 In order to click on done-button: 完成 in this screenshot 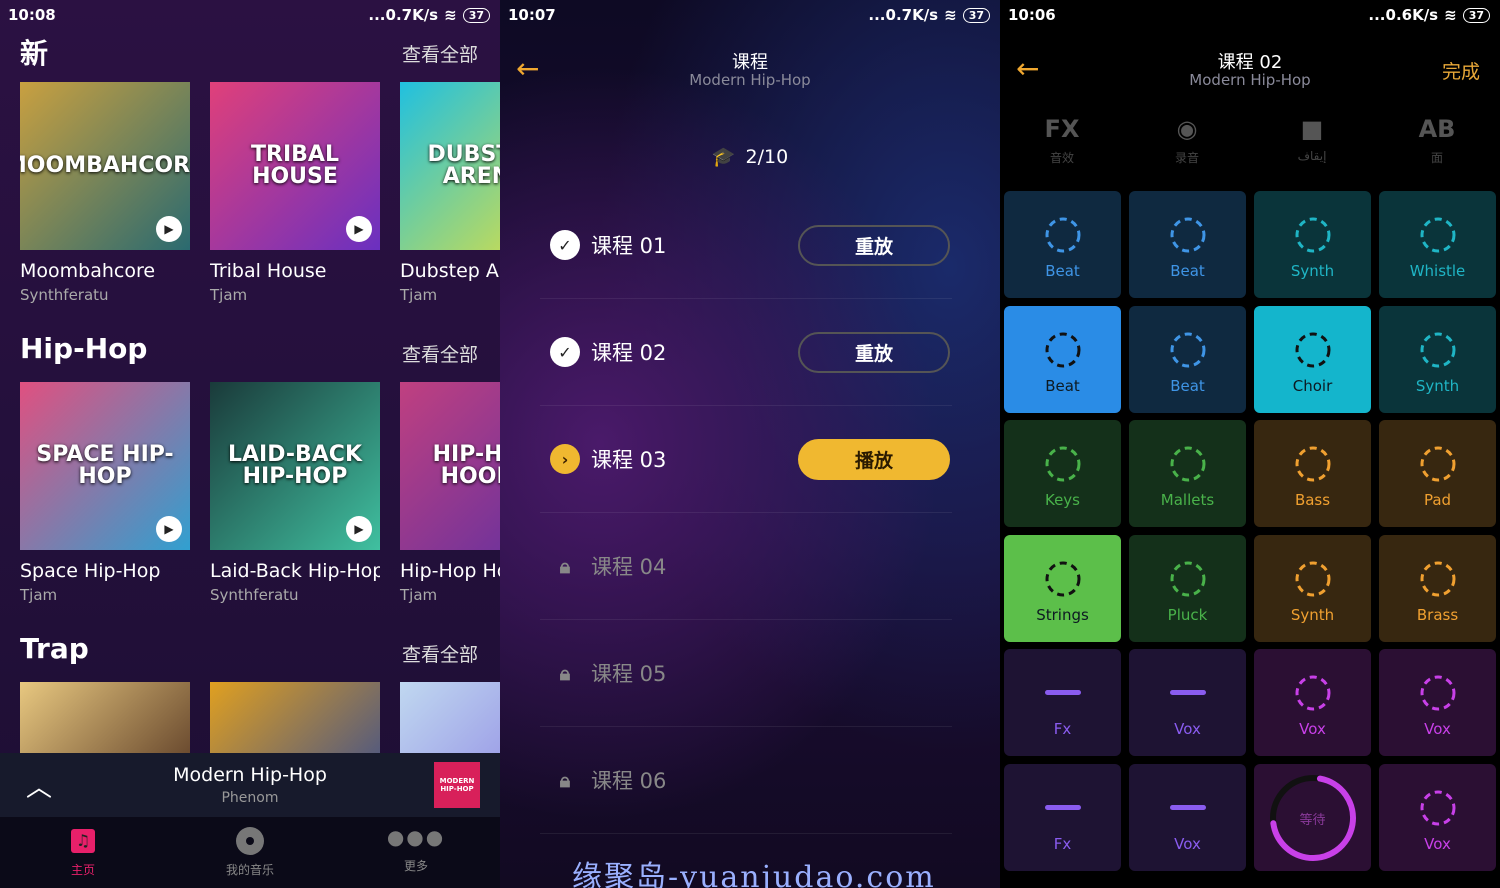, I will do `click(1461, 70)`.